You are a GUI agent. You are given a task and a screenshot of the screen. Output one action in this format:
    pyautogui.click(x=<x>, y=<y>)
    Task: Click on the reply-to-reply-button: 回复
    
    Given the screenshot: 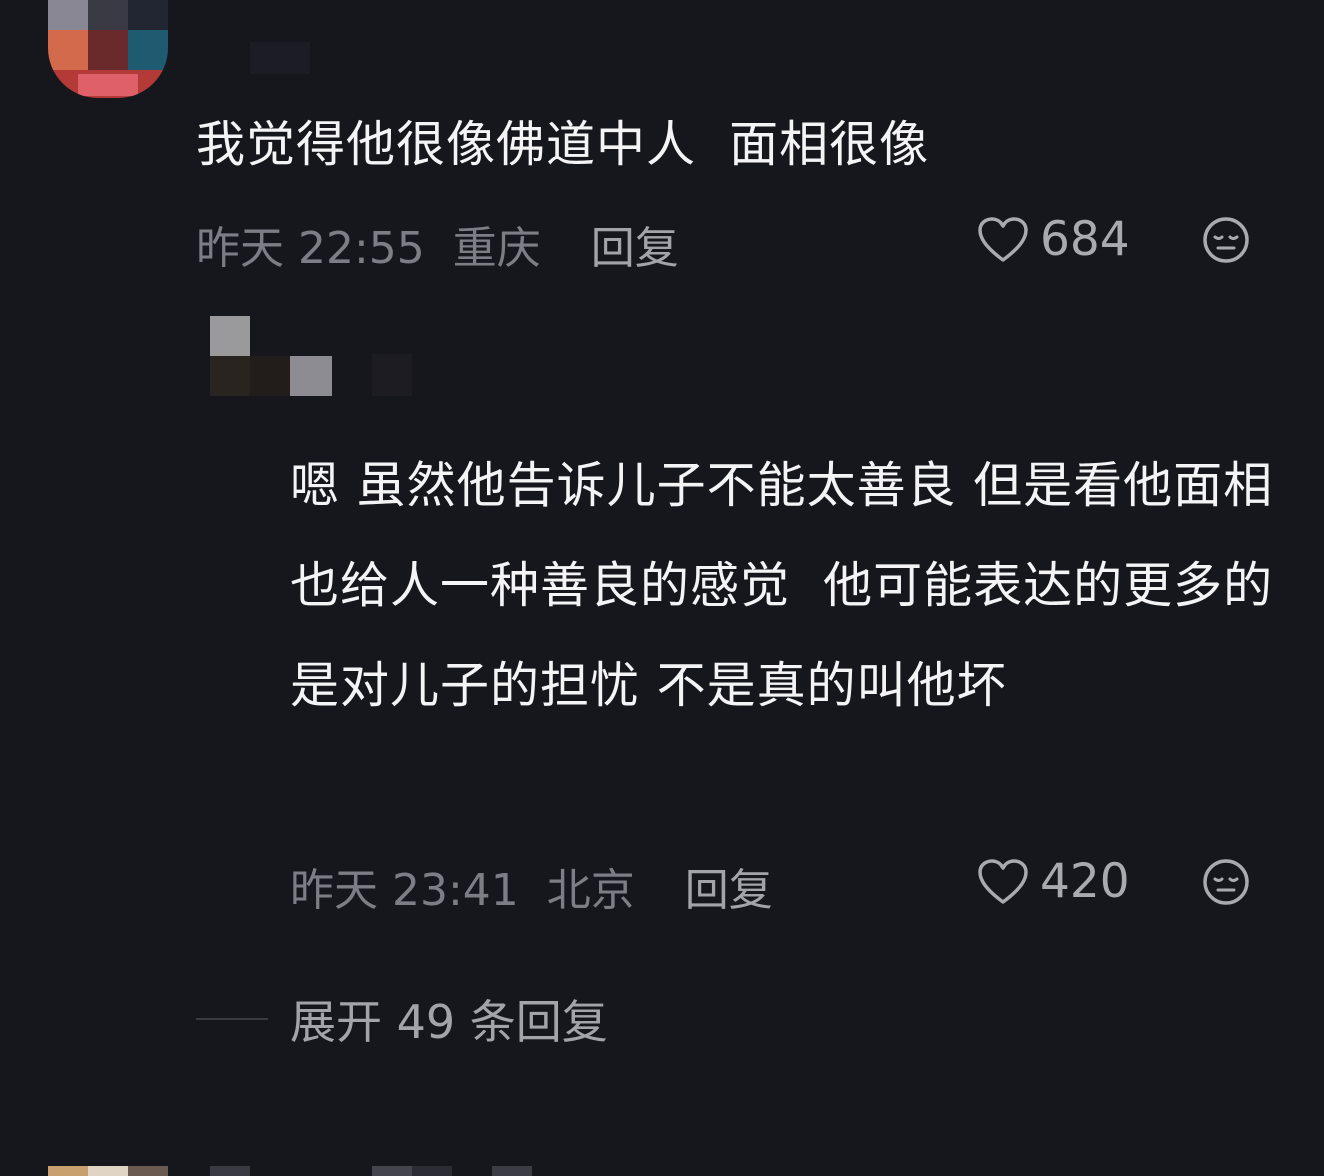 What is the action you would take?
    pyautogui.click(x=729, y=890)
    